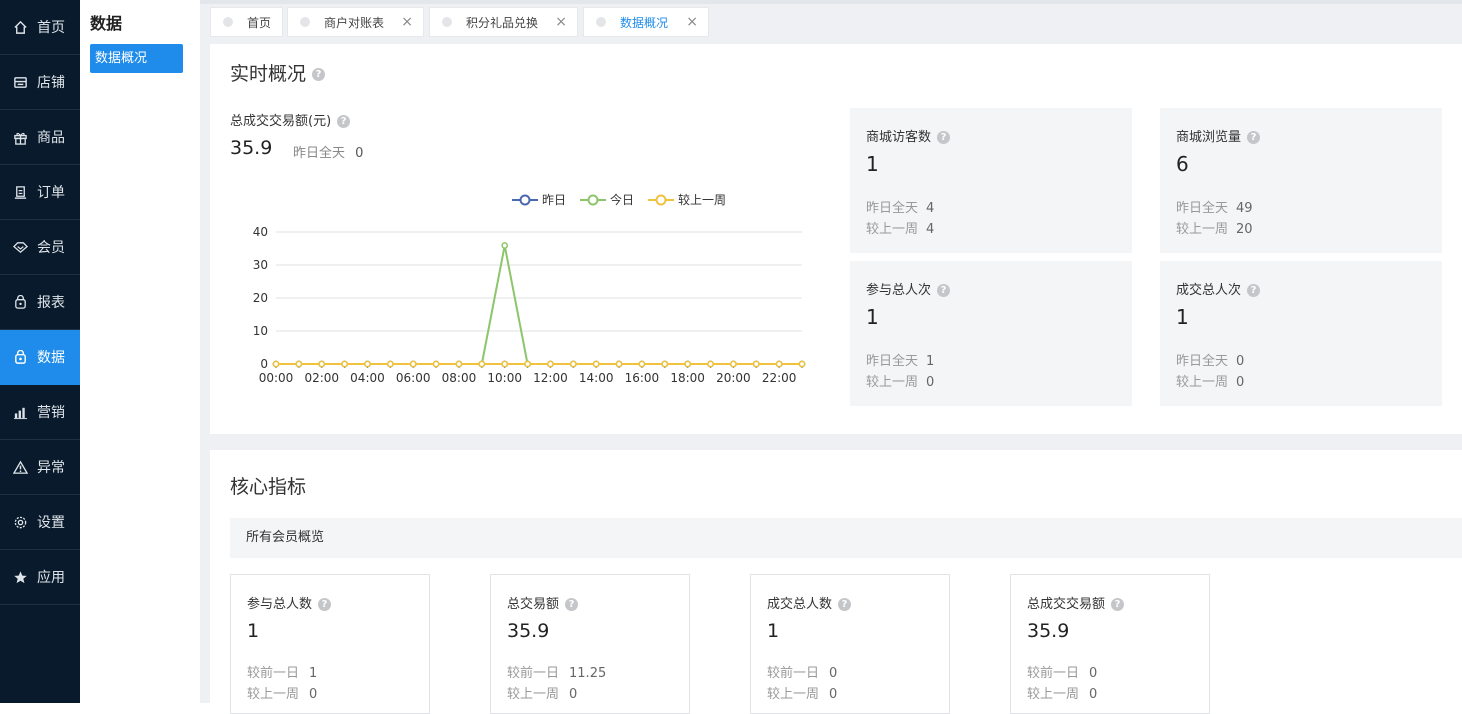 This screenshot has height=714, width=1462. What do you see at coordinates (319, 153) in the screenshot?
I see `yesterday-label: 昨日全天` at bounding box center [319, 153].